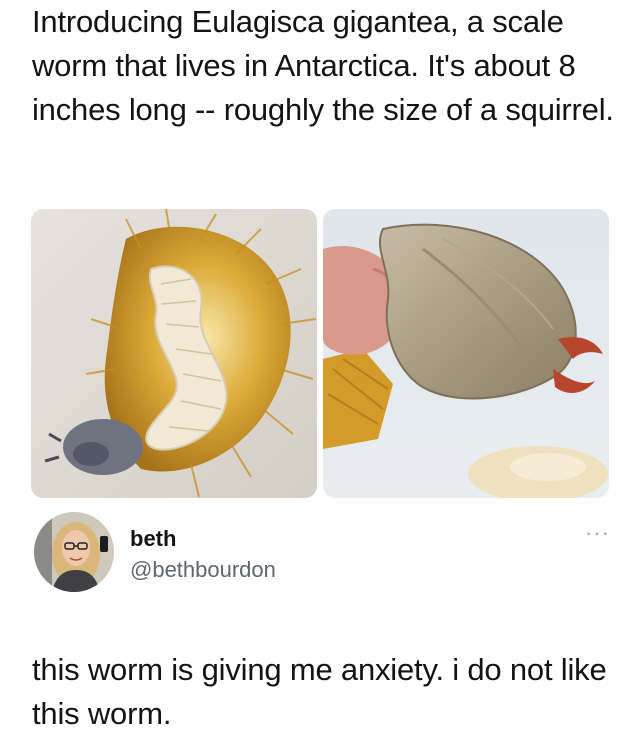 The height and width of the screenshot is (748, 640). I want to click on author-handle: @bethbourdon, so click(203, 570).